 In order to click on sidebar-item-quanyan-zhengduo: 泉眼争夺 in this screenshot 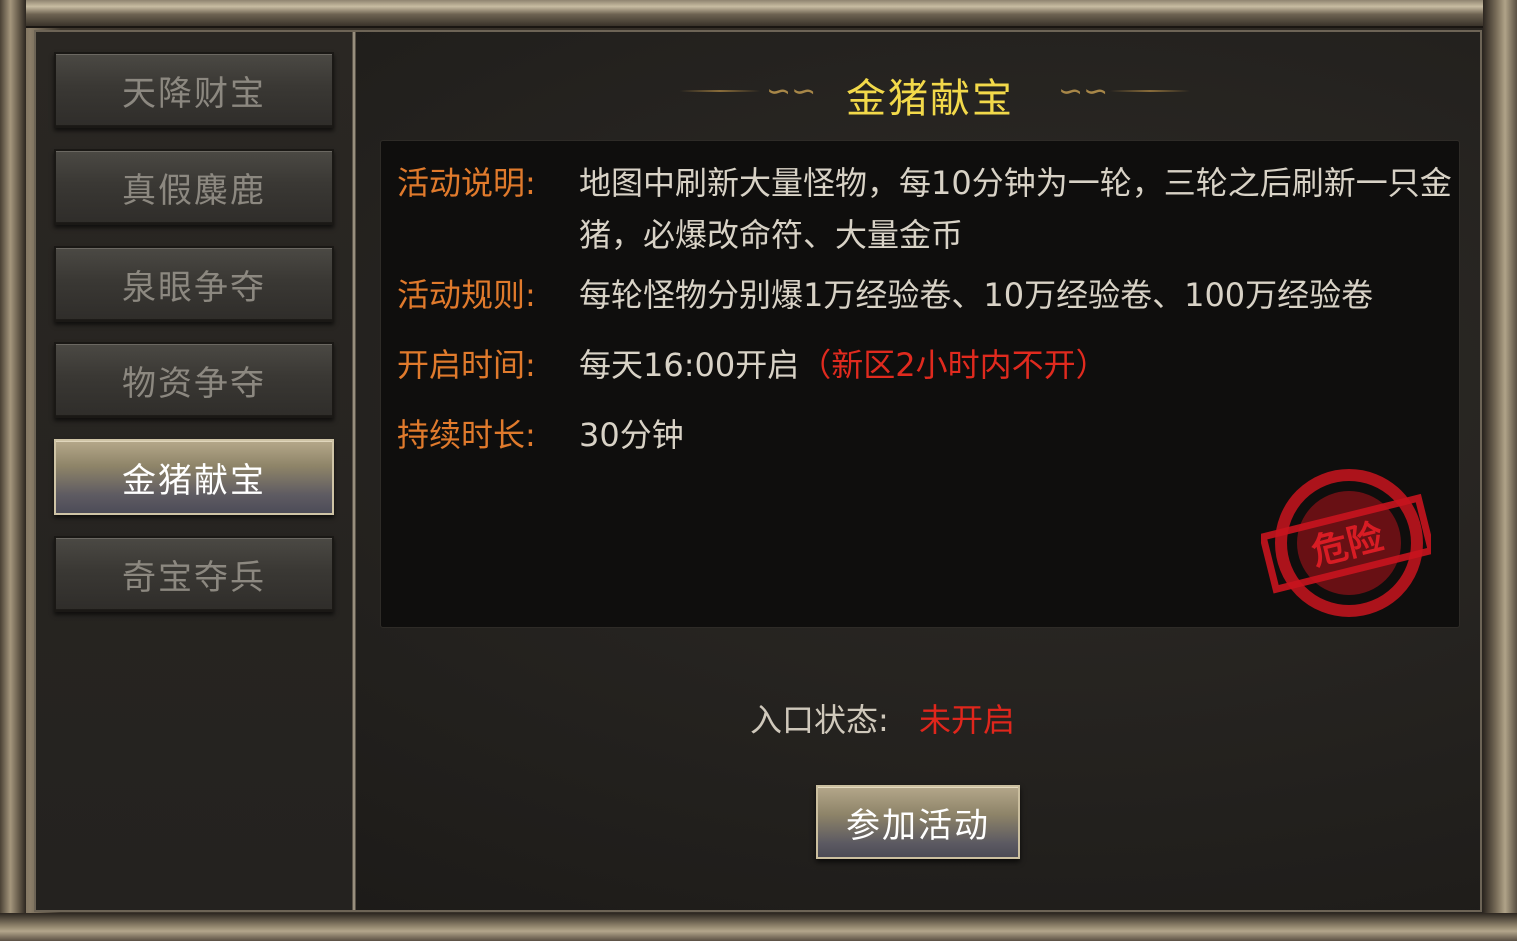, I will do `click(194, 284)`.